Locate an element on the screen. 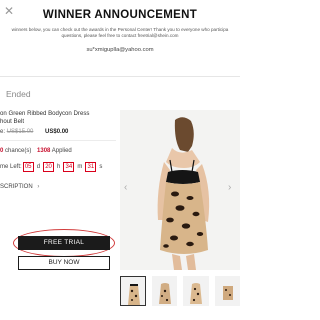 Image resolution: width=320 pixels, height=320 pixels. original-price: US$15.00 is located at coordinates (20, 132).